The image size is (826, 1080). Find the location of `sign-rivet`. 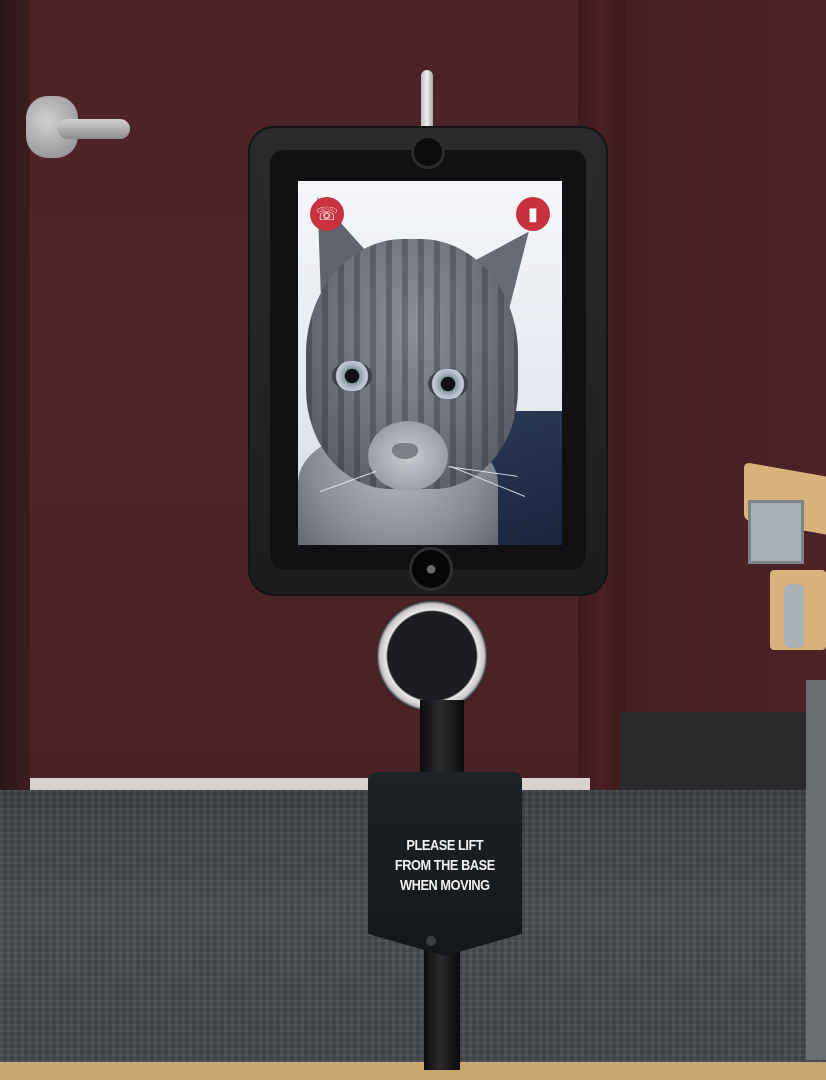

sign-rivet is located at coordinates (431, 941).